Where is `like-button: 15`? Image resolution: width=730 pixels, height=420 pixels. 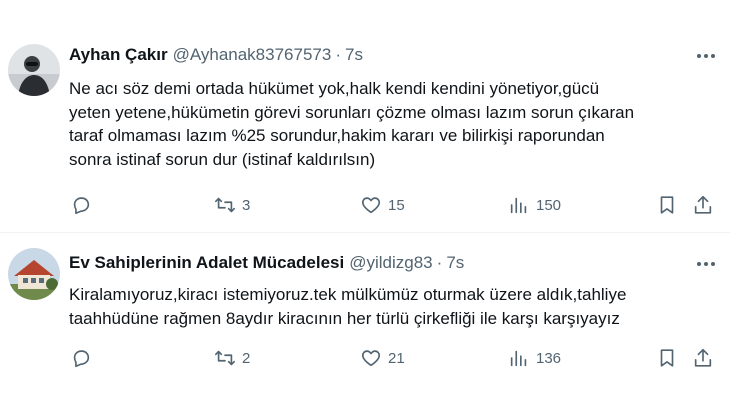
like-button: 15 is located at coordinates (382, 205).